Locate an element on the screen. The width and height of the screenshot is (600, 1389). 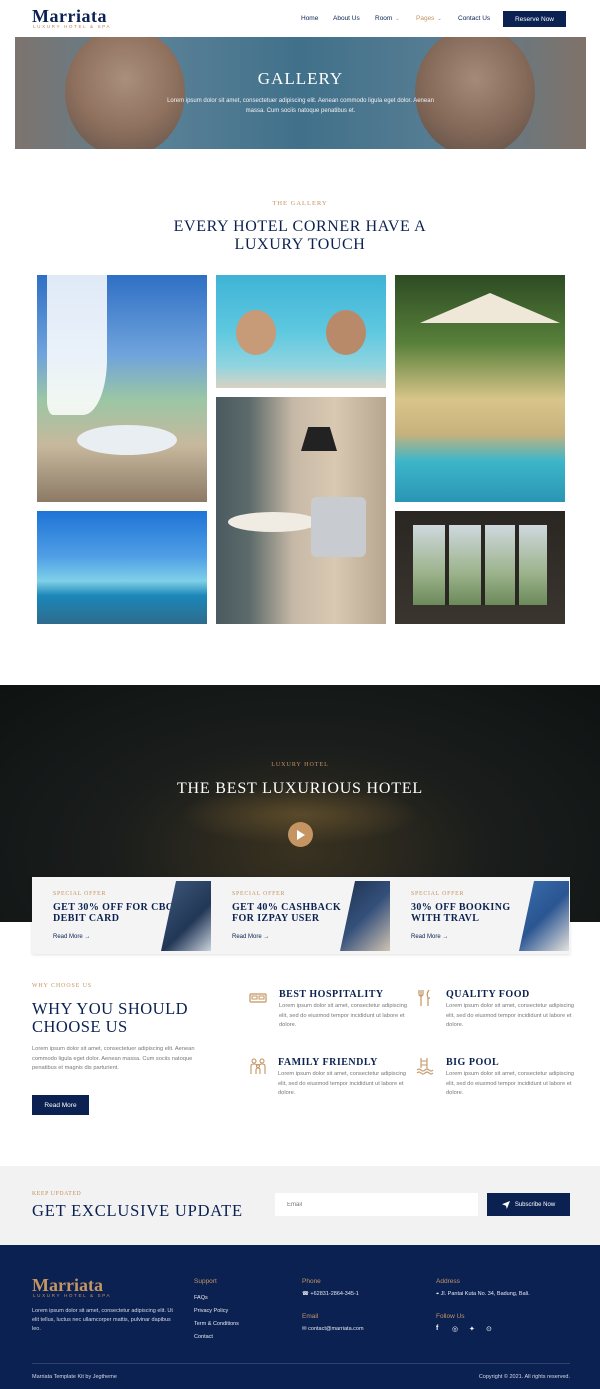
footer-phone: ☎ +62831-2864-345-1 is located at coordinates (330, 1294).